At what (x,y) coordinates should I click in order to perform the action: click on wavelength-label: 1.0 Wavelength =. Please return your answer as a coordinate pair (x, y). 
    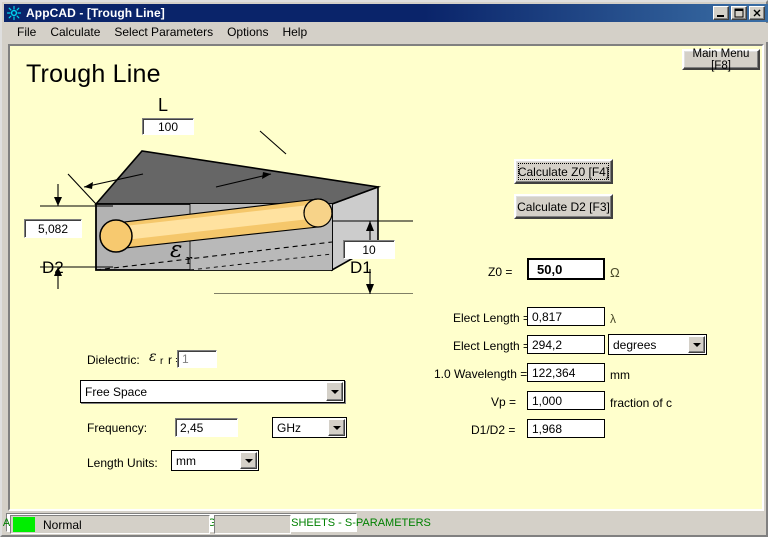
    Looking at the image, I should click on (481, 374).